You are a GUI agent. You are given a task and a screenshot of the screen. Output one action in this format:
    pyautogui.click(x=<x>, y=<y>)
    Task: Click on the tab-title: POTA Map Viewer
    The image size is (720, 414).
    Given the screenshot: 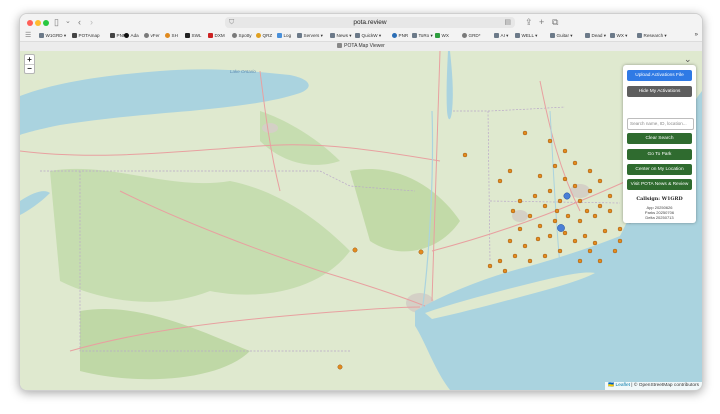 What is the action you would take?
    pyautogui.click(x=364, y=46)
    